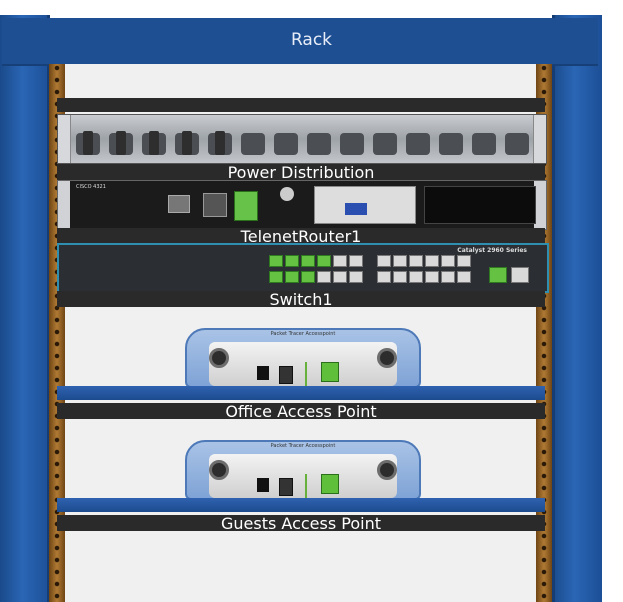 Image resolution: width=623 pixels, height=602 pixels. I want to click on rack-right-post, so click(577, 308).